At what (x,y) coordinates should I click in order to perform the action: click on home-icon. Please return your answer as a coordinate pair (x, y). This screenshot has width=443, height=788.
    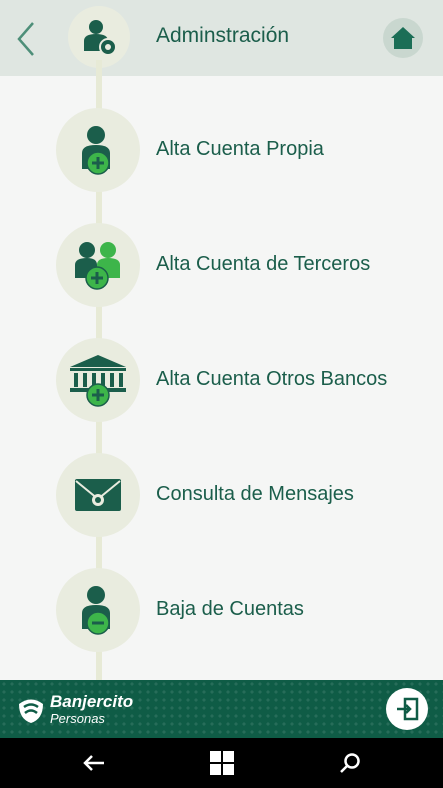
    Looking at the image, I should click on (403, 38).